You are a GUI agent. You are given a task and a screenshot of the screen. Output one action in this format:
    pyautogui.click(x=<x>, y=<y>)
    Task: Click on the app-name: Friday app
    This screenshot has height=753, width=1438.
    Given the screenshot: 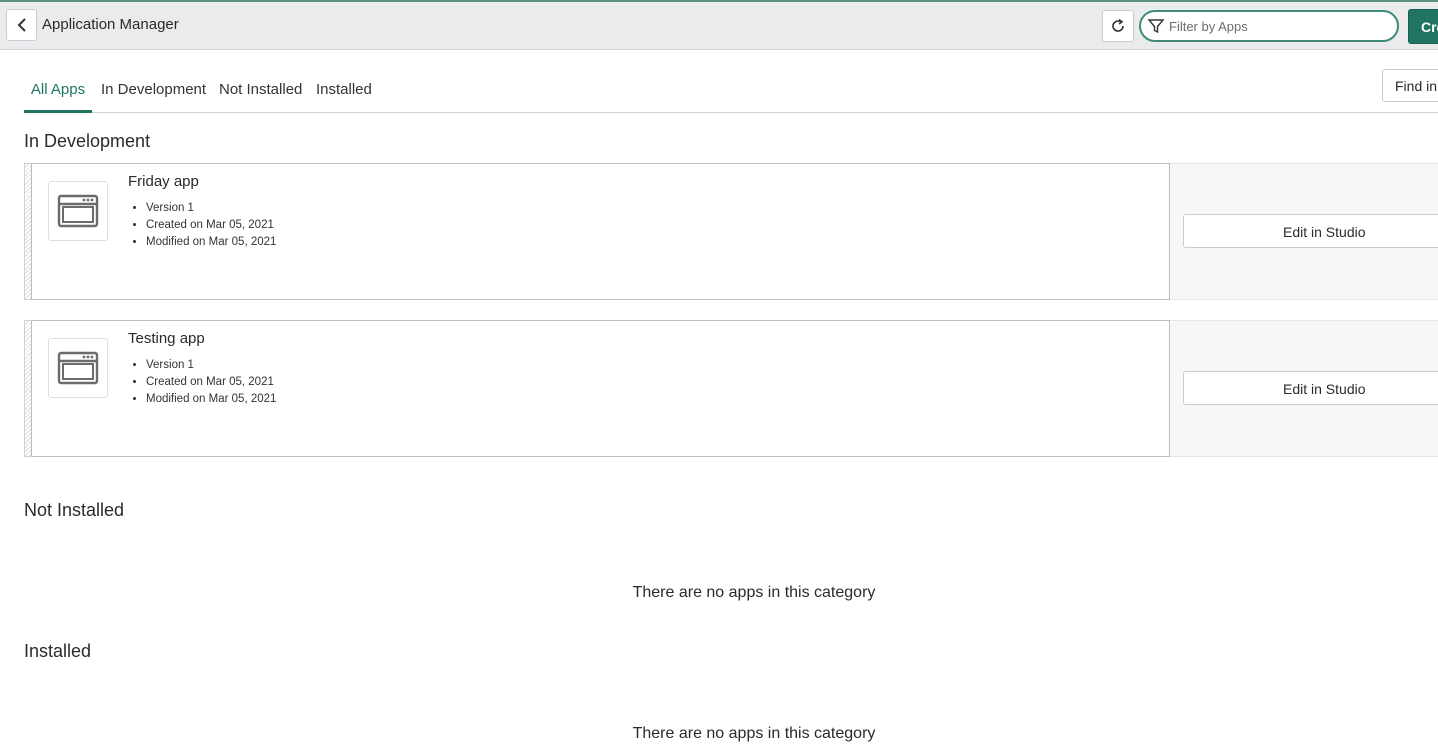 What is the action you would take?
    pyautogui.click(x=163, y=181)
    